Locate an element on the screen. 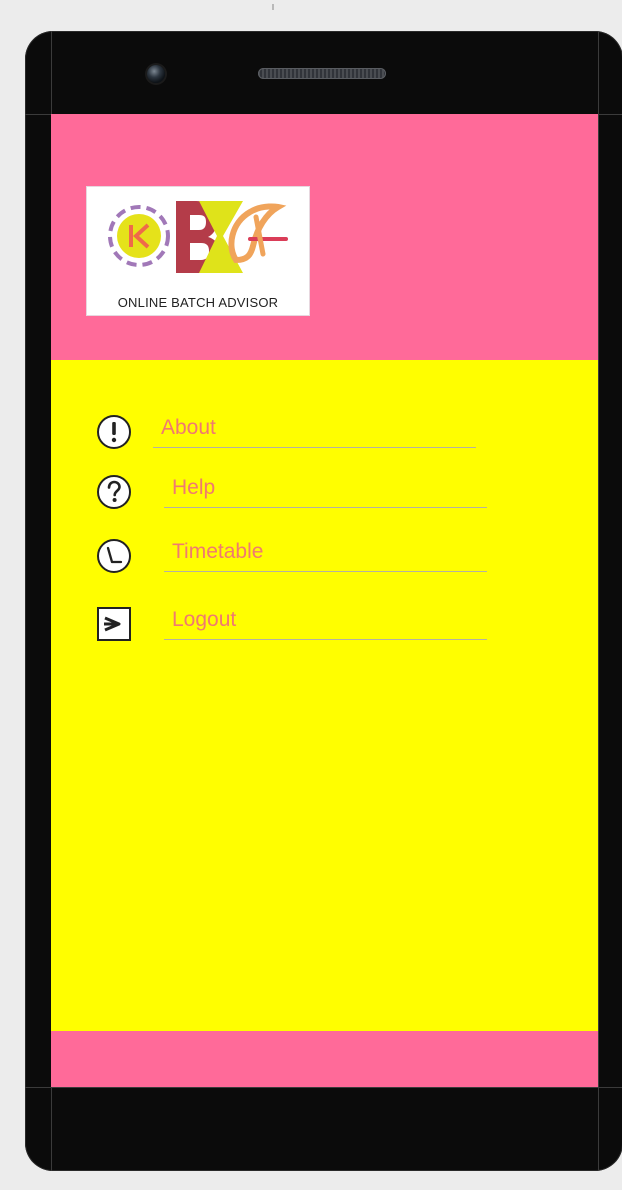 The height and width of the screenshot is (1190, 622). menu-underline-logout is located at coordinates (325, 639).